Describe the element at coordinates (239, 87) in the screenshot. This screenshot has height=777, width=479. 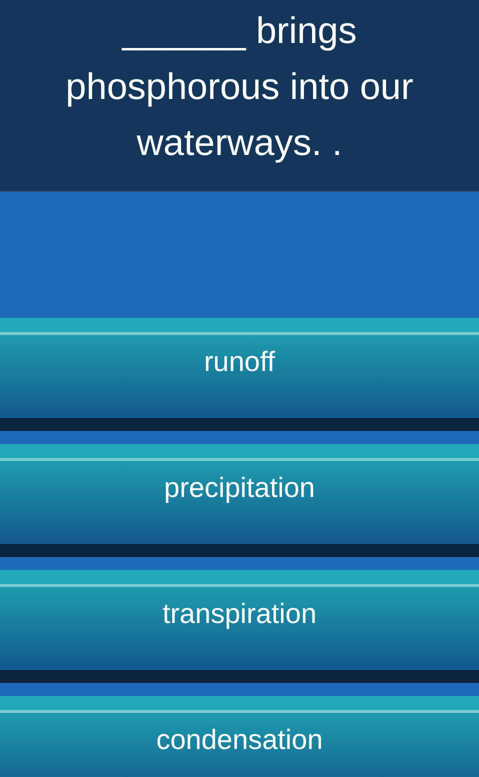
I see `question-text: ______ brings phosphorous into our waterways. .` at that location.